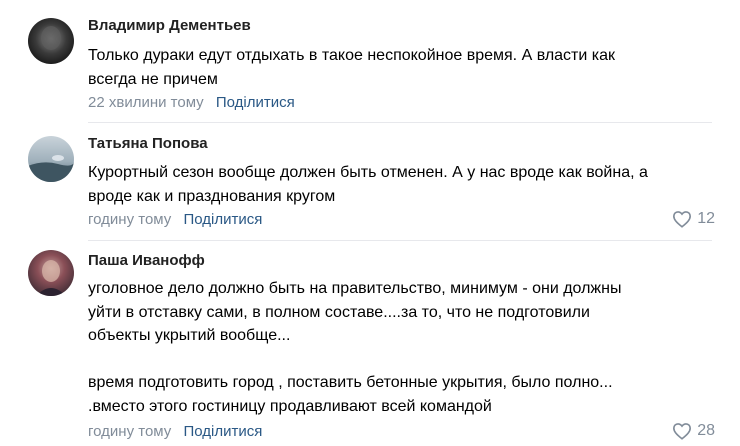  Describe the element at coordinates (706, 218) in the screenshot. I see `like-count: 12` at that location.